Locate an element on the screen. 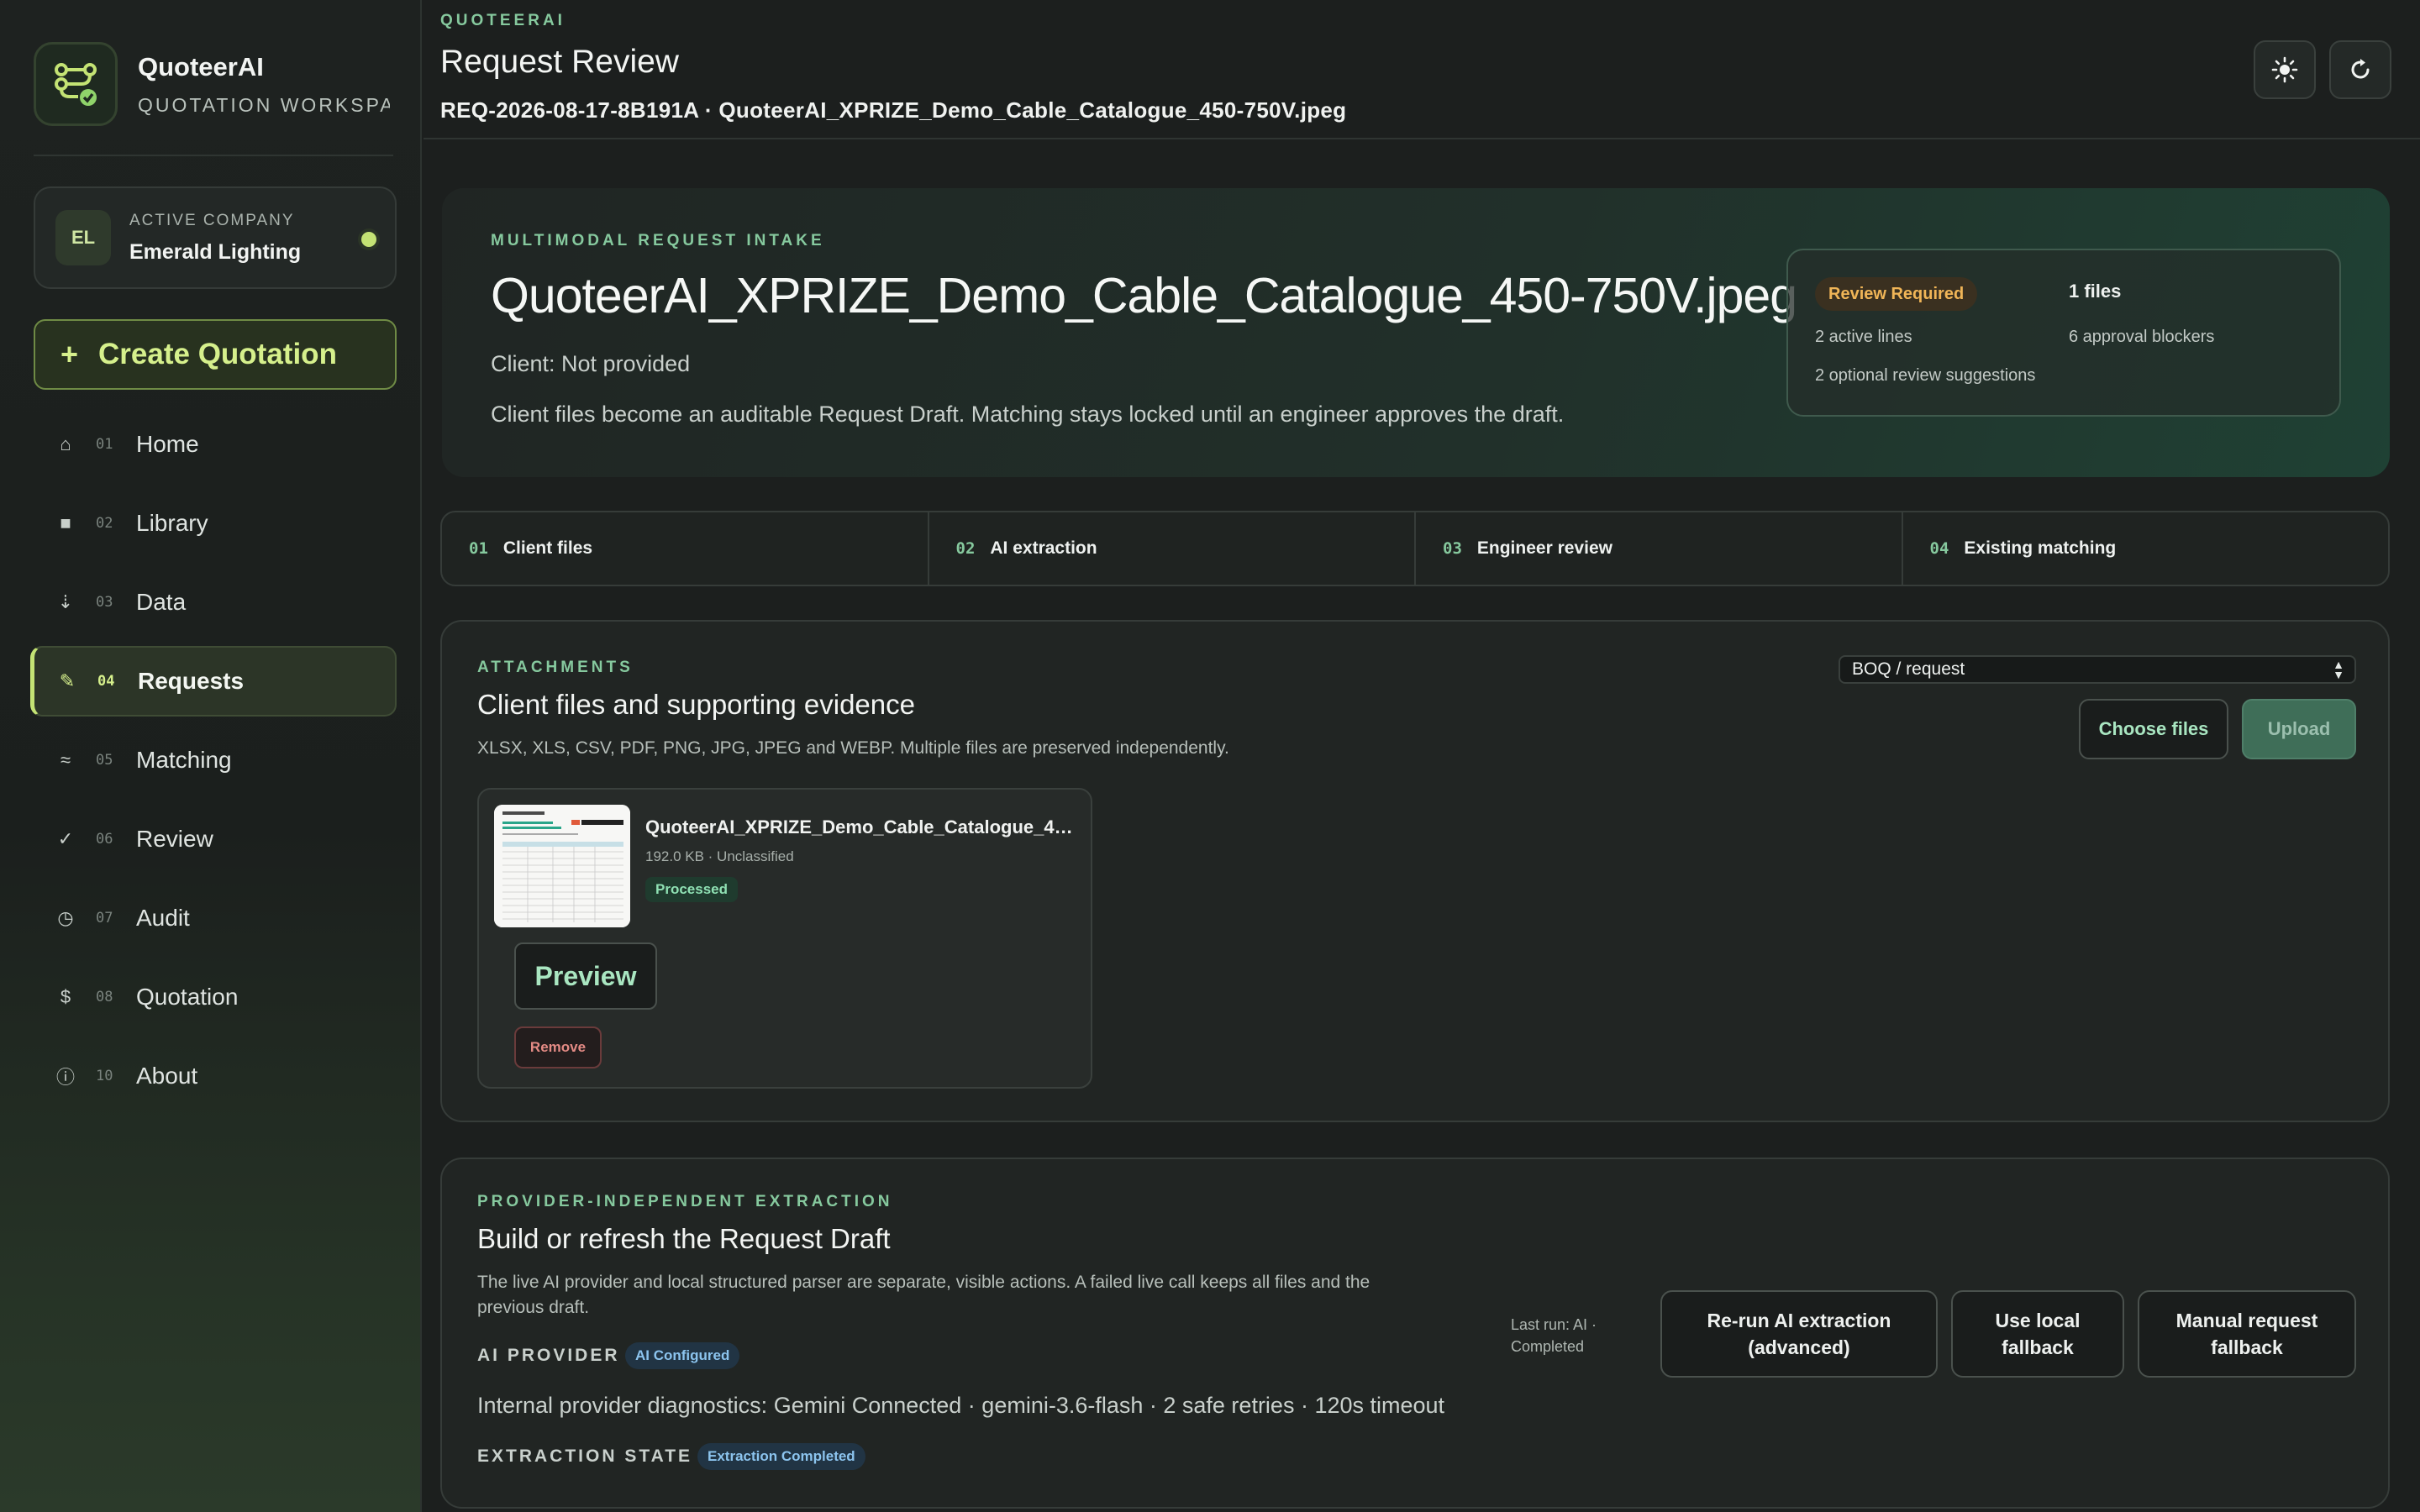 The width and height of the screenshot is (2420, 1512). manual-fallback-line1: Manual request is located at coordinates (2246, 1320).